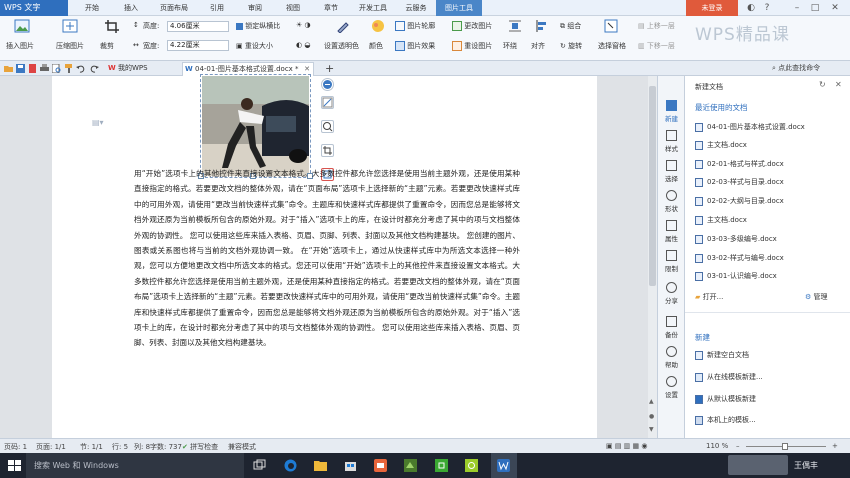 Image resolution: width=850 pixels, height=478 pixels. What do you see at coordinates (815, 8) in the screenshot?
I see `maximize-icon: □` at bounding box center [815, 8].